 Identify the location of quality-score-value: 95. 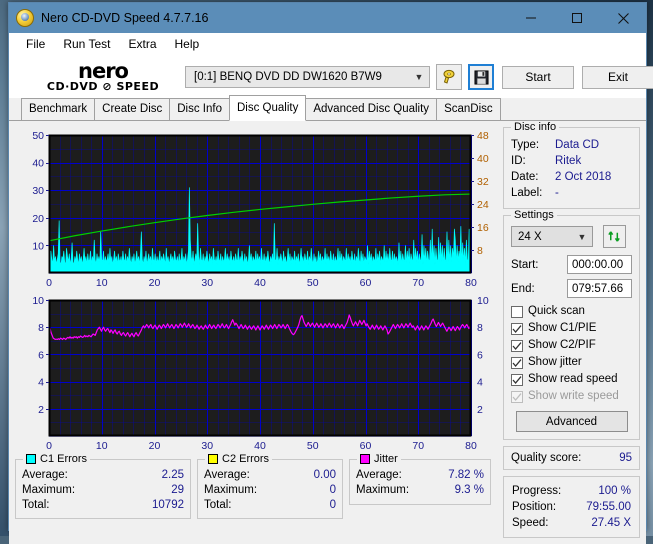
(625, 458).